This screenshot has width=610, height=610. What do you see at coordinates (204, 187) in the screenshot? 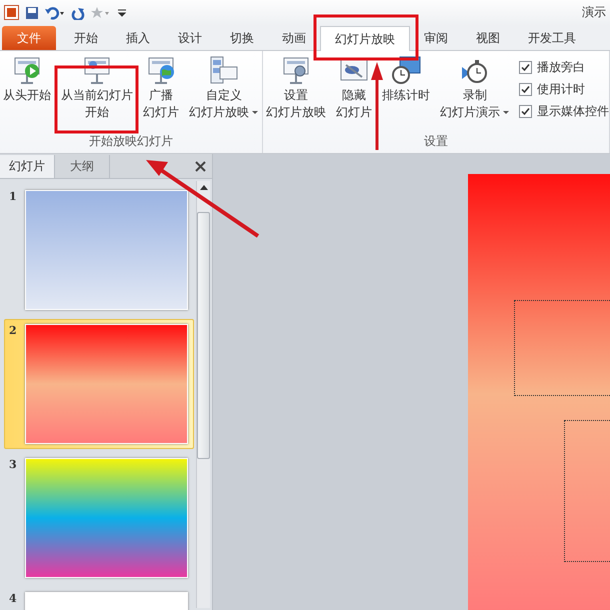
I see `scroll-up-icon` at bounding box center [204, 187].